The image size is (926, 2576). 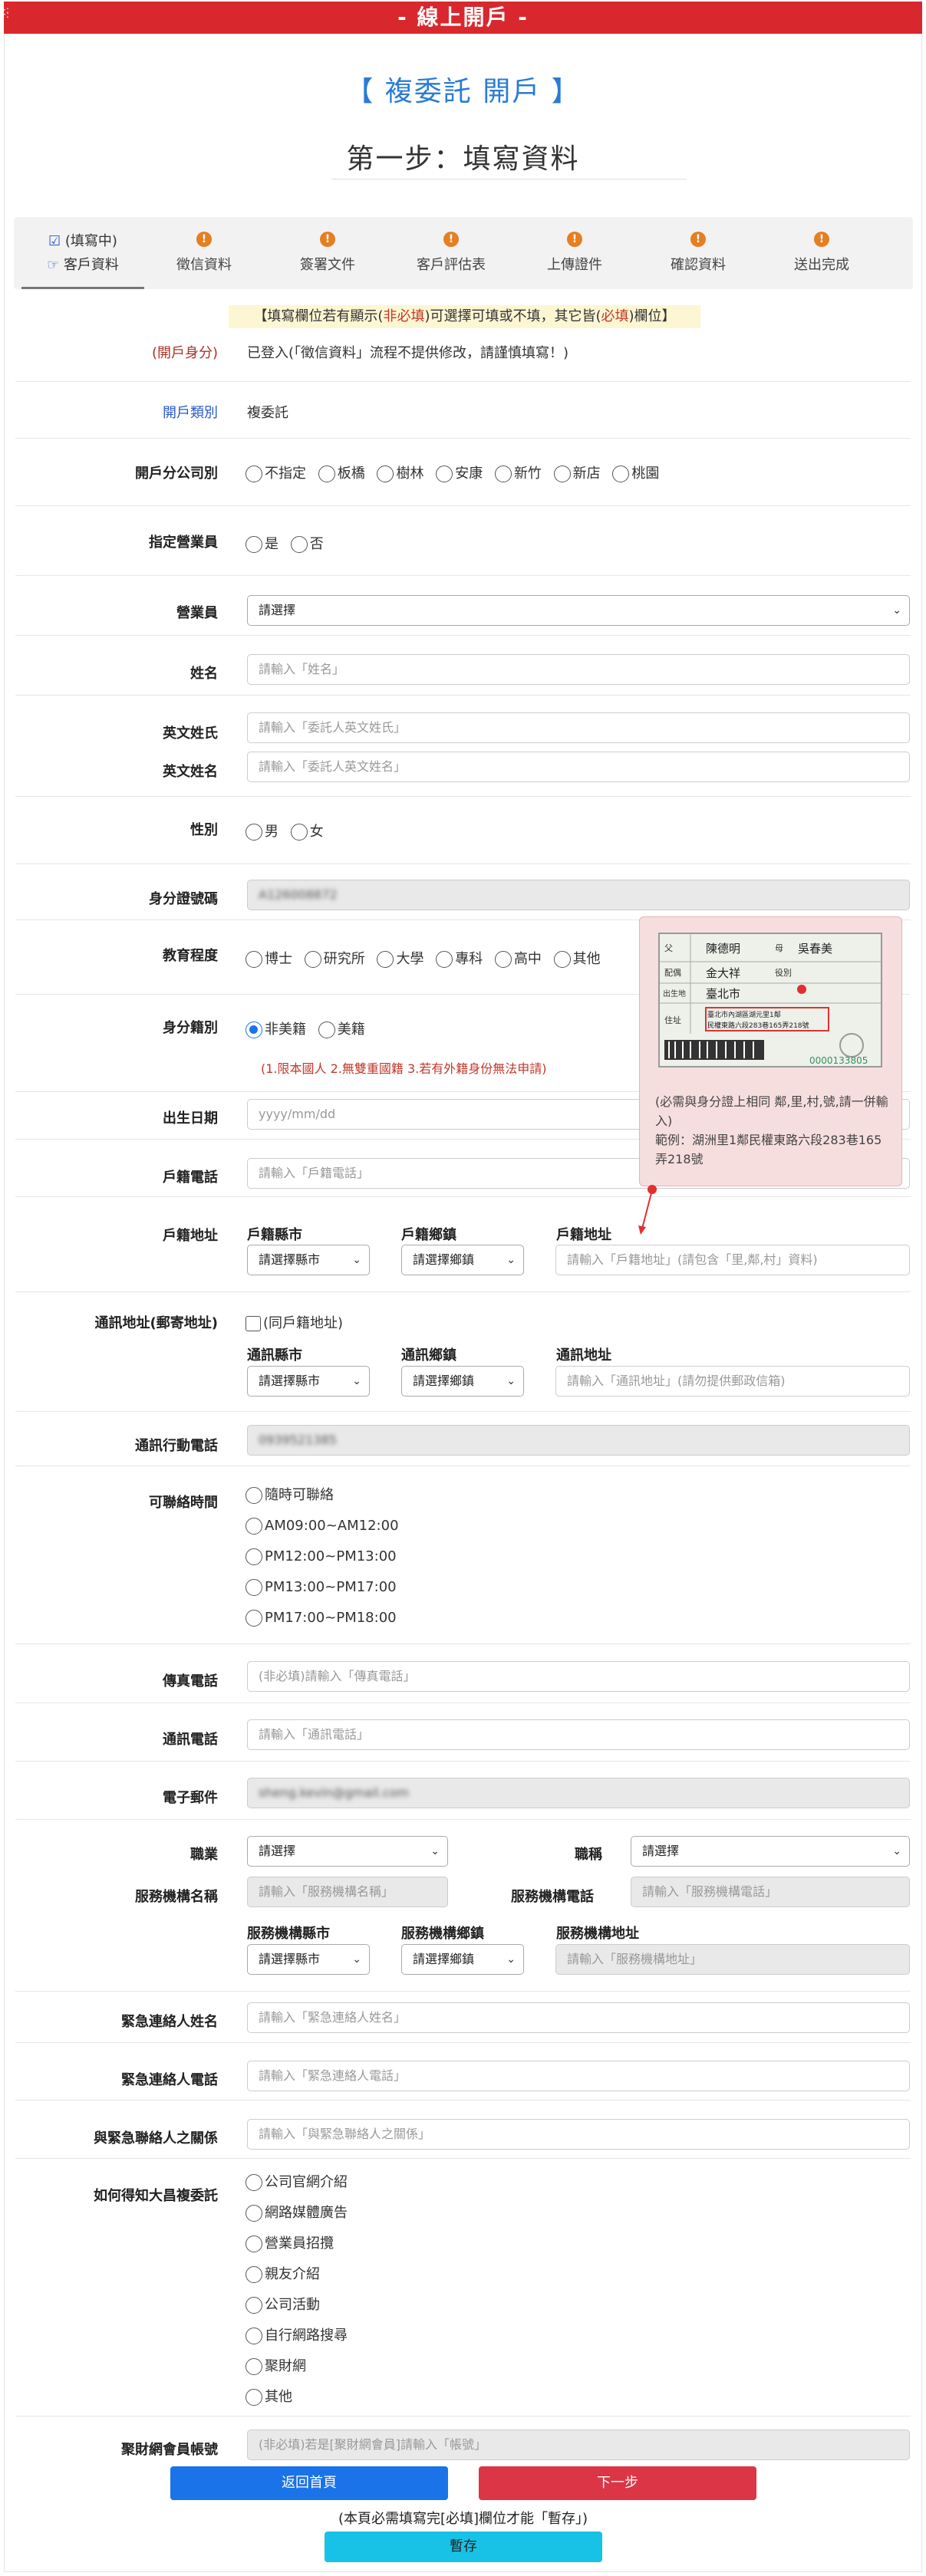 I want to click on tab-upload-id: ! 上傳證件, so click(x=574, y=253).